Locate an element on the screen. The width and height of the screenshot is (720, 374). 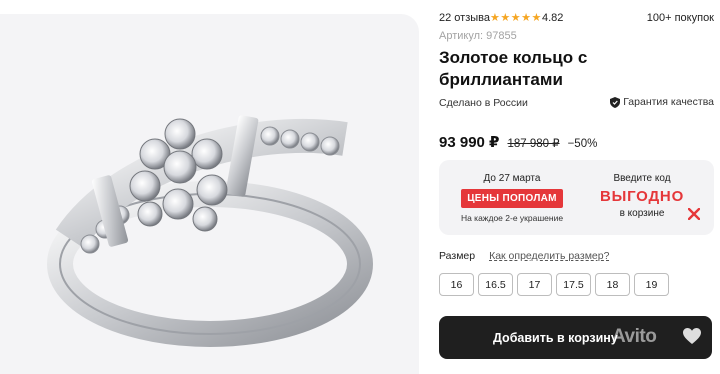
add-to-cart-button: Добавить в корзину is located at coordinates (575, 337).